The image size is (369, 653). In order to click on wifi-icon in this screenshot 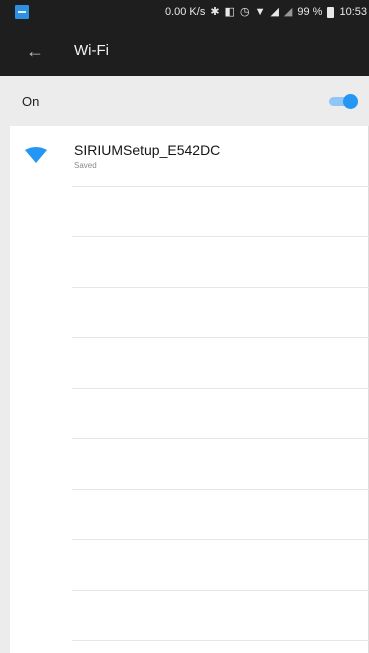, I will do `click(36, 155)`.